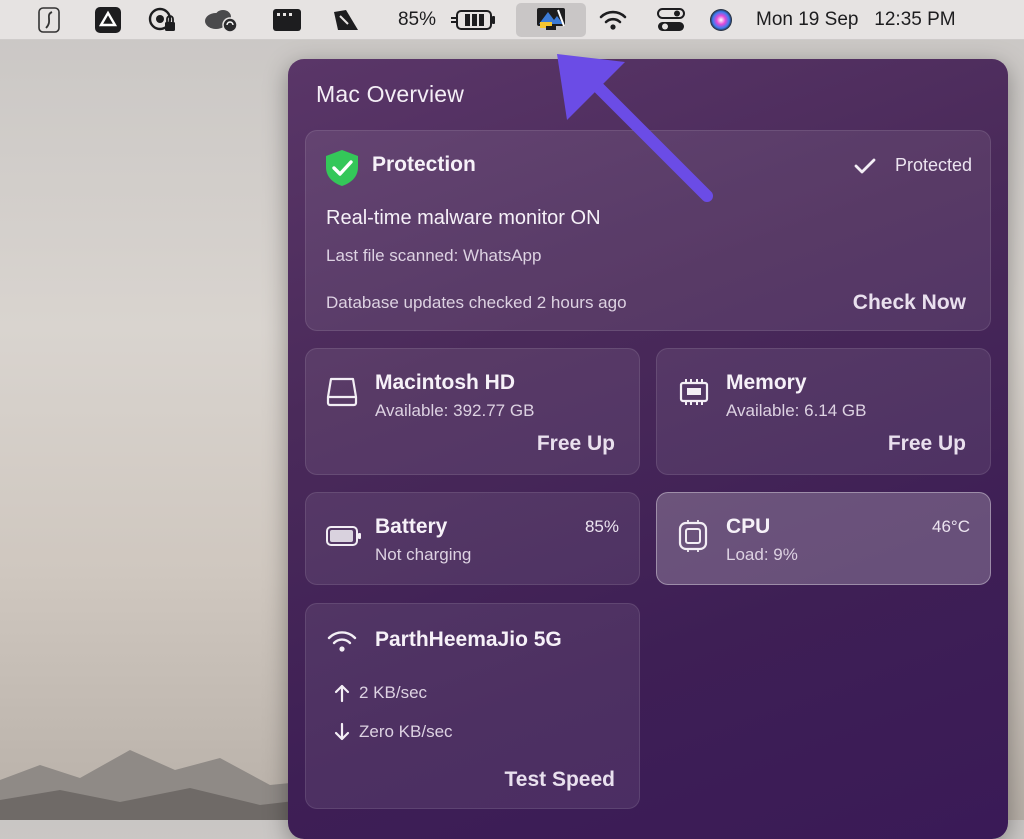 Image resolution: width=1024 pixels, height=839 pixels. Describe the element at coordinates (877, 20) in the screenshot. I see `menu-bar-clock: Mon 19 Sep 12:35 PM` at that location.